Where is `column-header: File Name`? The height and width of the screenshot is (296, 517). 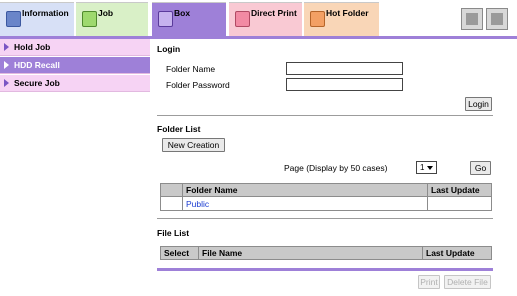
column-header: File Name is located at coordinates (310, 253).